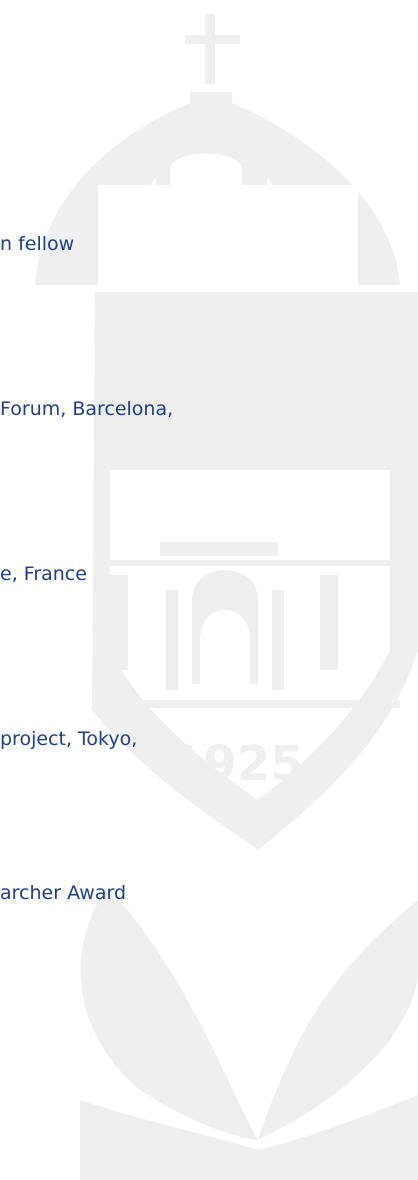 The image size is (418, 1180). I want to click on cross-icon, so click(210, 49).